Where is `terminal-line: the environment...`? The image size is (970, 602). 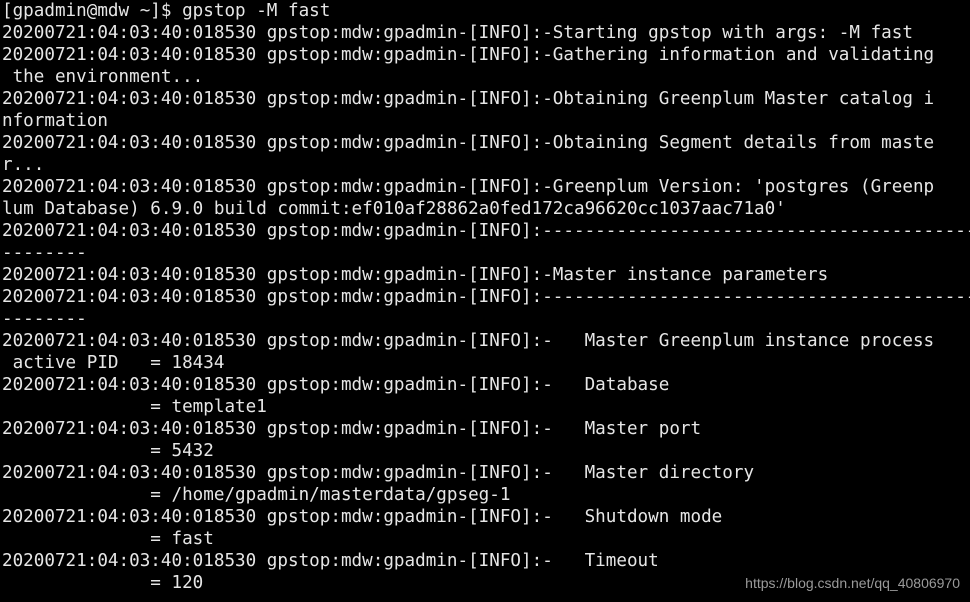
terminal-line: the environment... is located at coordinates (103, 77).